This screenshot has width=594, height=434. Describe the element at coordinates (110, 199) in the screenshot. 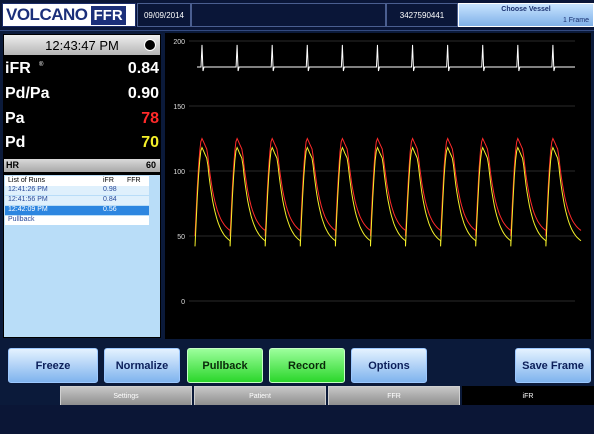

I see `run-ifr: 0.84` at that location.